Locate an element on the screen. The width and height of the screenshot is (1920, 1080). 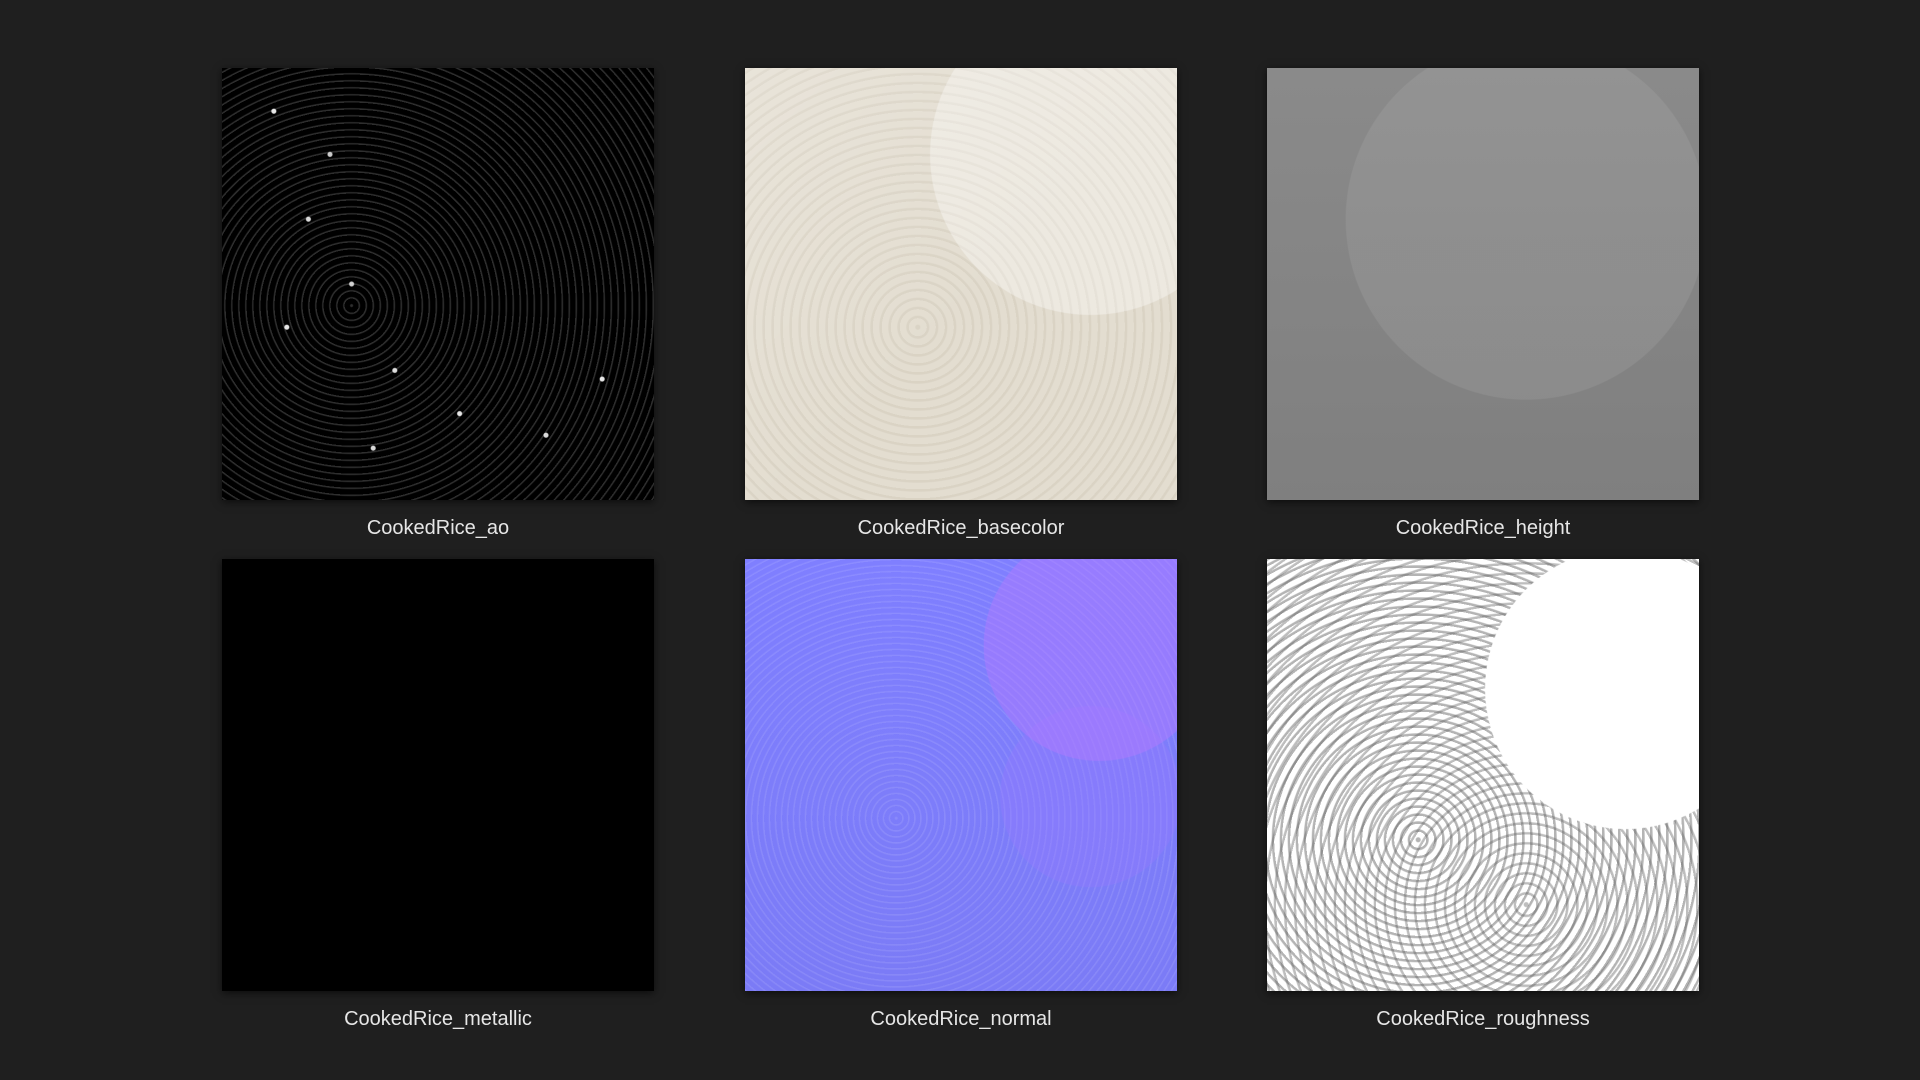
texture-item-metallic: CookedRice_metallic is located at coordinates (438, 795).